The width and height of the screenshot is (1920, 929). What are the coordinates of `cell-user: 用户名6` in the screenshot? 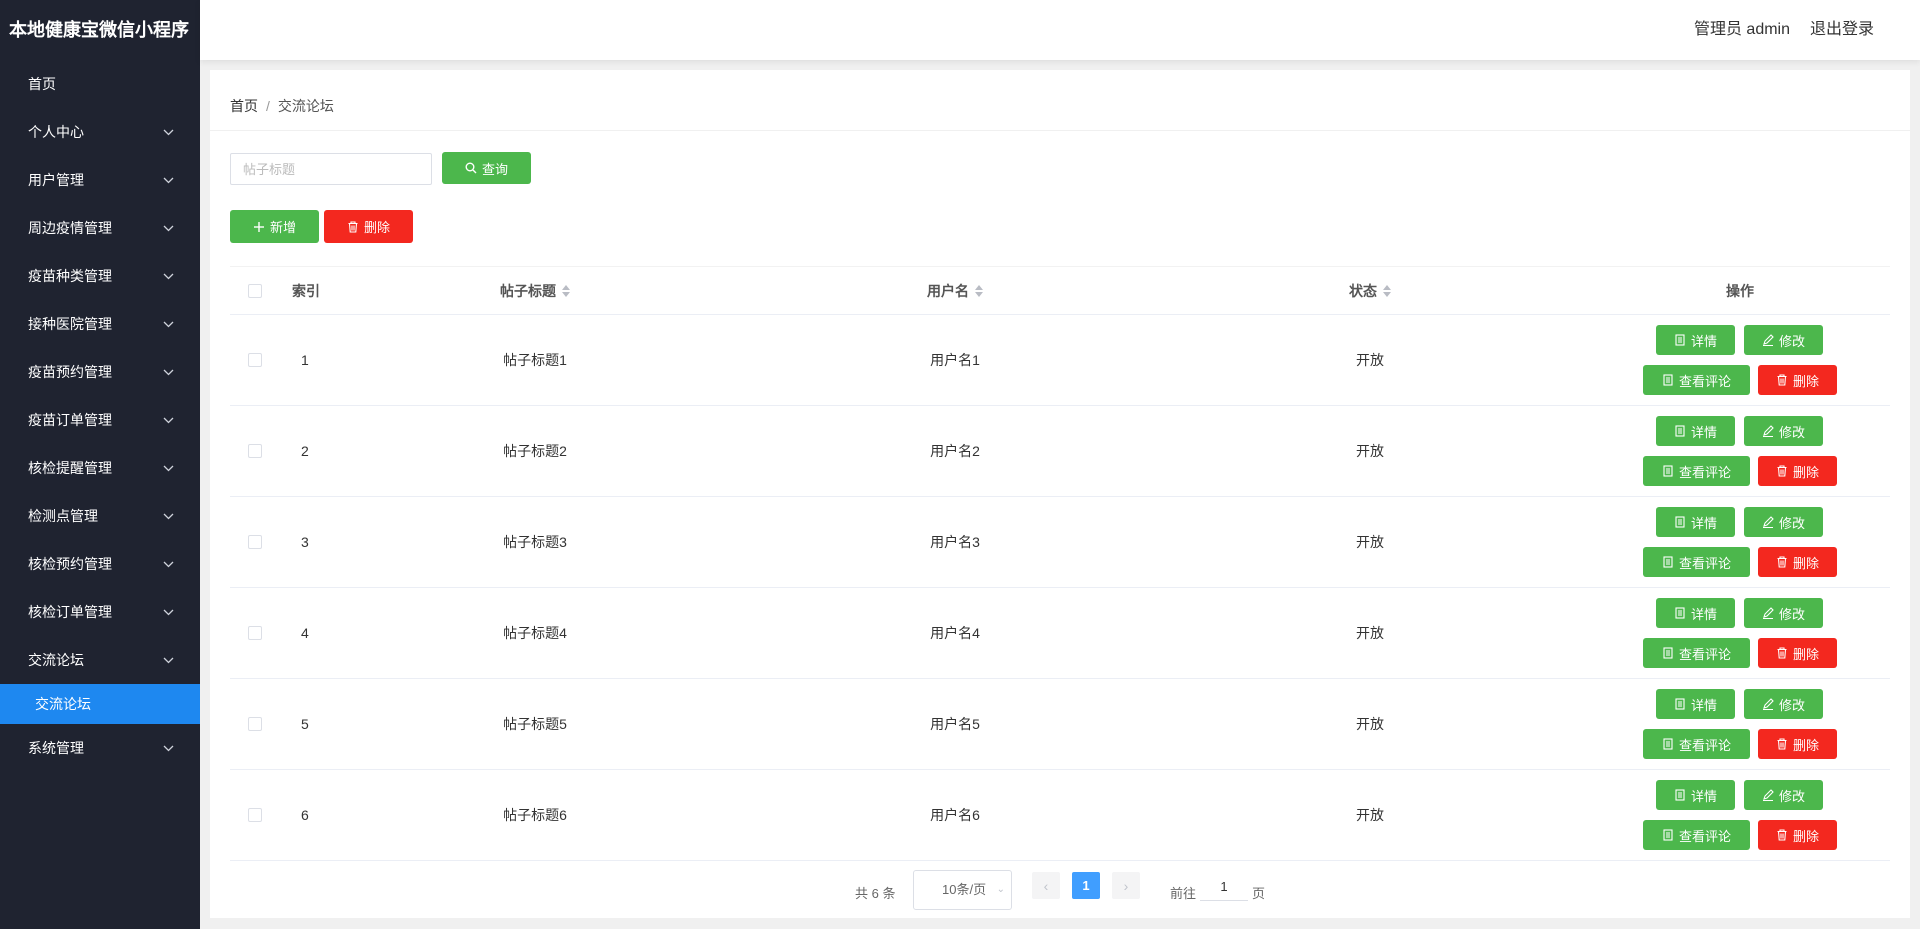 It's located at (955, 815).